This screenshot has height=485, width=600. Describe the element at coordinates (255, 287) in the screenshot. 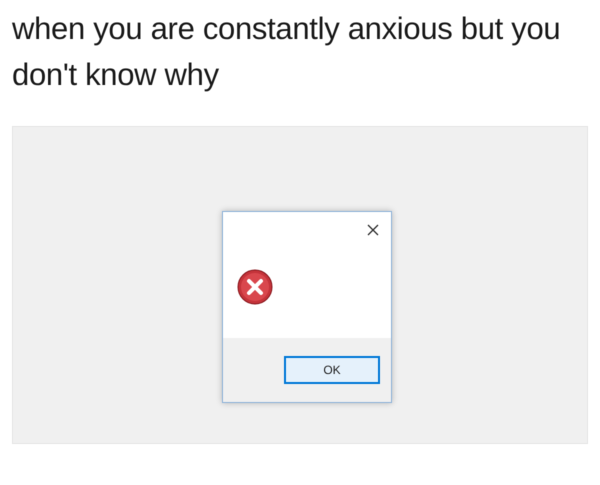

I see `error-icon` at that location.